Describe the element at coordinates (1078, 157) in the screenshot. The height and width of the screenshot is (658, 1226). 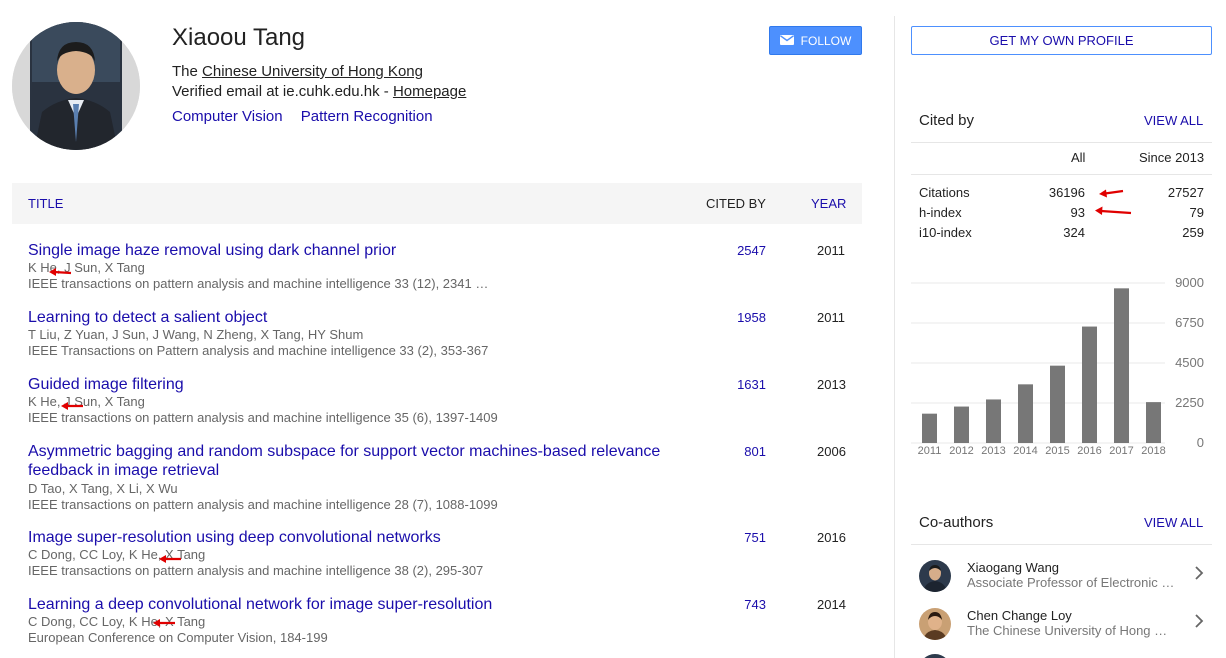
I see `stats-col-all: All` at that location.